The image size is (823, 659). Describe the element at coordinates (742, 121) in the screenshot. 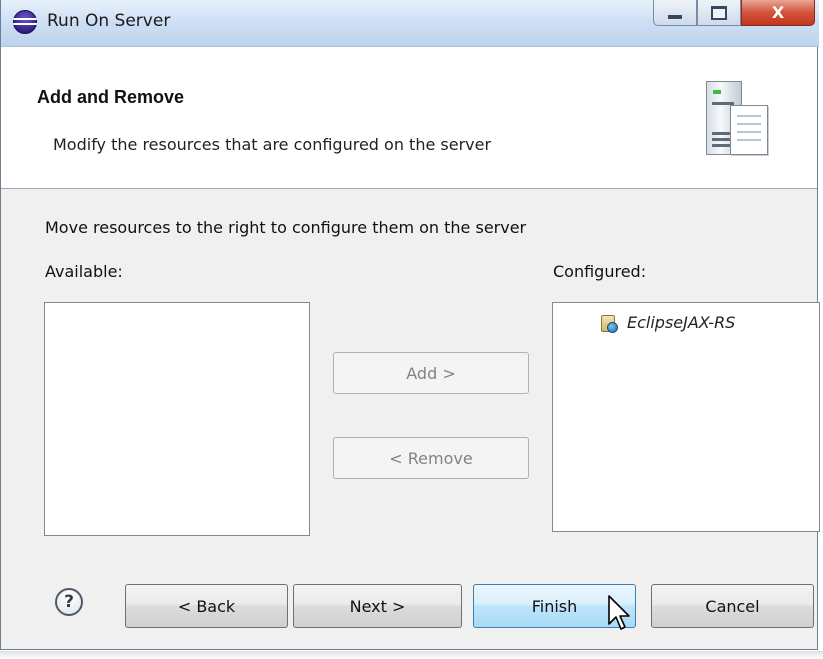

I see `server-icon` at that location.